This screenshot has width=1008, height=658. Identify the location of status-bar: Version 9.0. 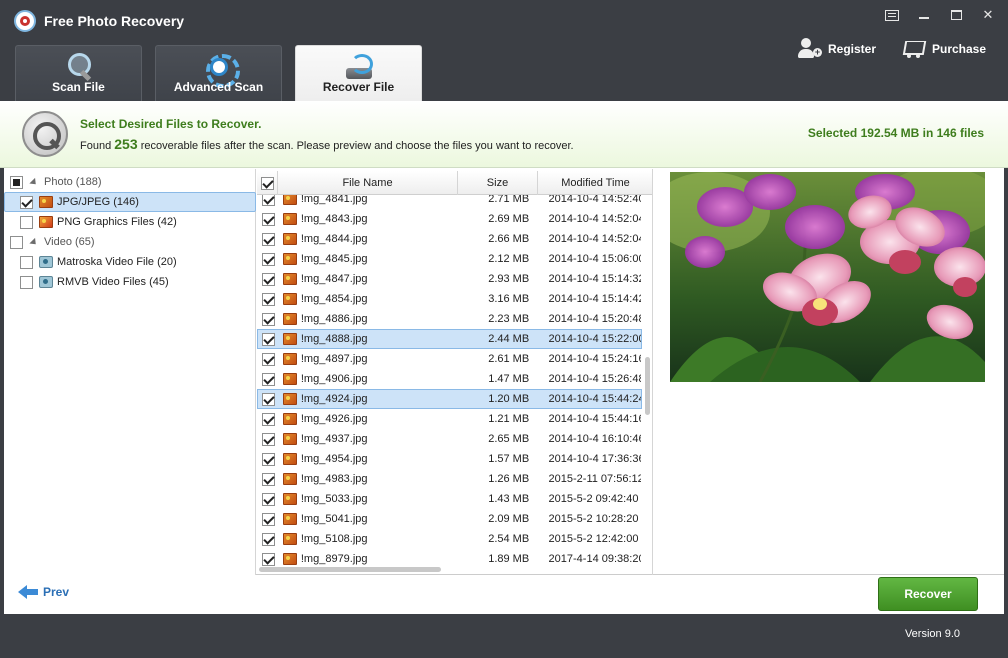
(504, 634).